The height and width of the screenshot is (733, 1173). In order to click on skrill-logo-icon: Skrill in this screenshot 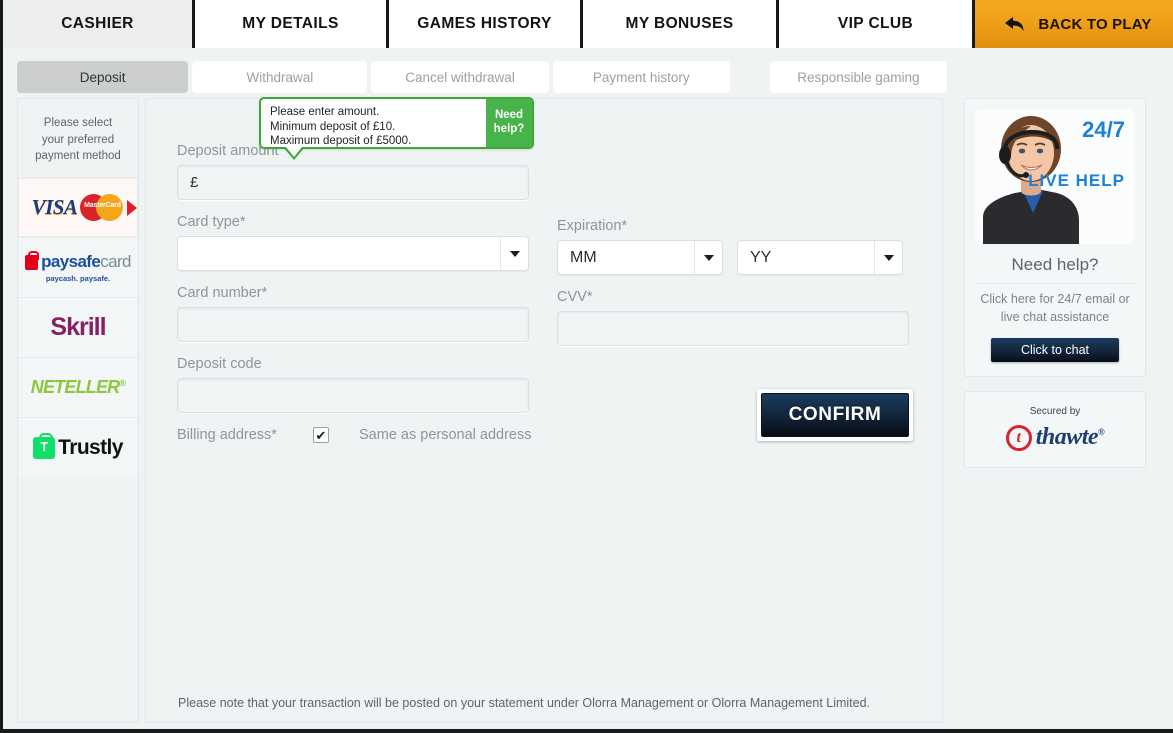, I will do `click(78, 327)`.